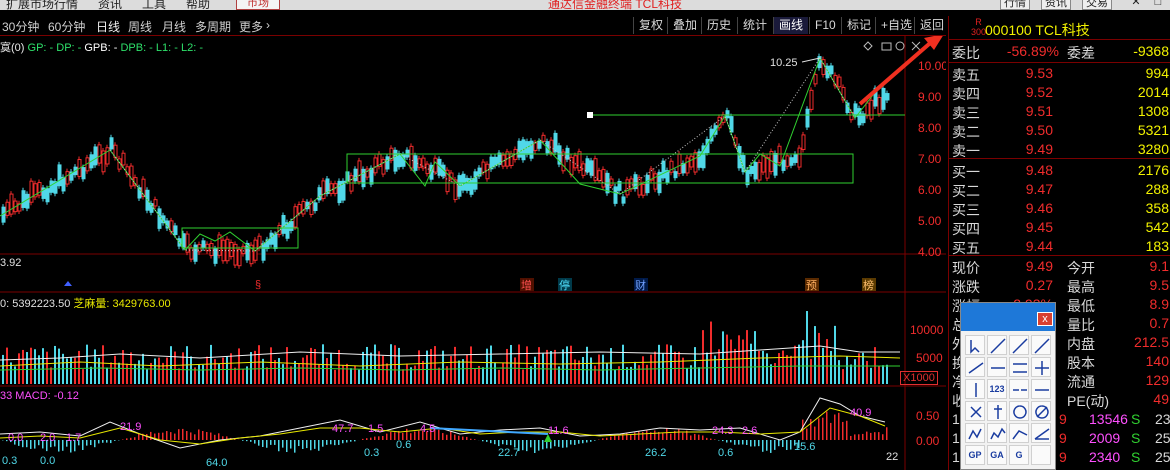 Image resolution: width=1170 pixels, height=470 pixels. I want to click on ask-row-label: 卖五, so click(966, 75).